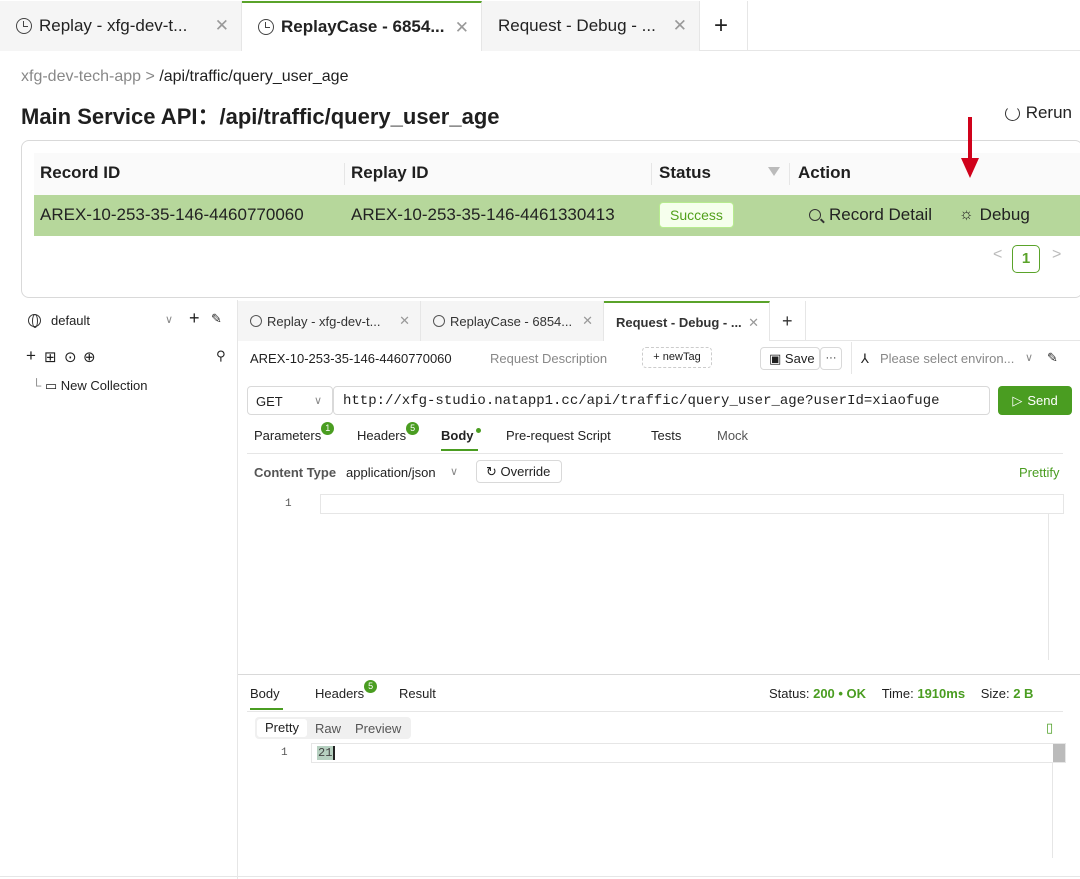  Describe the element at coordinates (81, 76) in the screenshot. I see `breadcrumb-parent: xfg-dev-tech-app` at that location.